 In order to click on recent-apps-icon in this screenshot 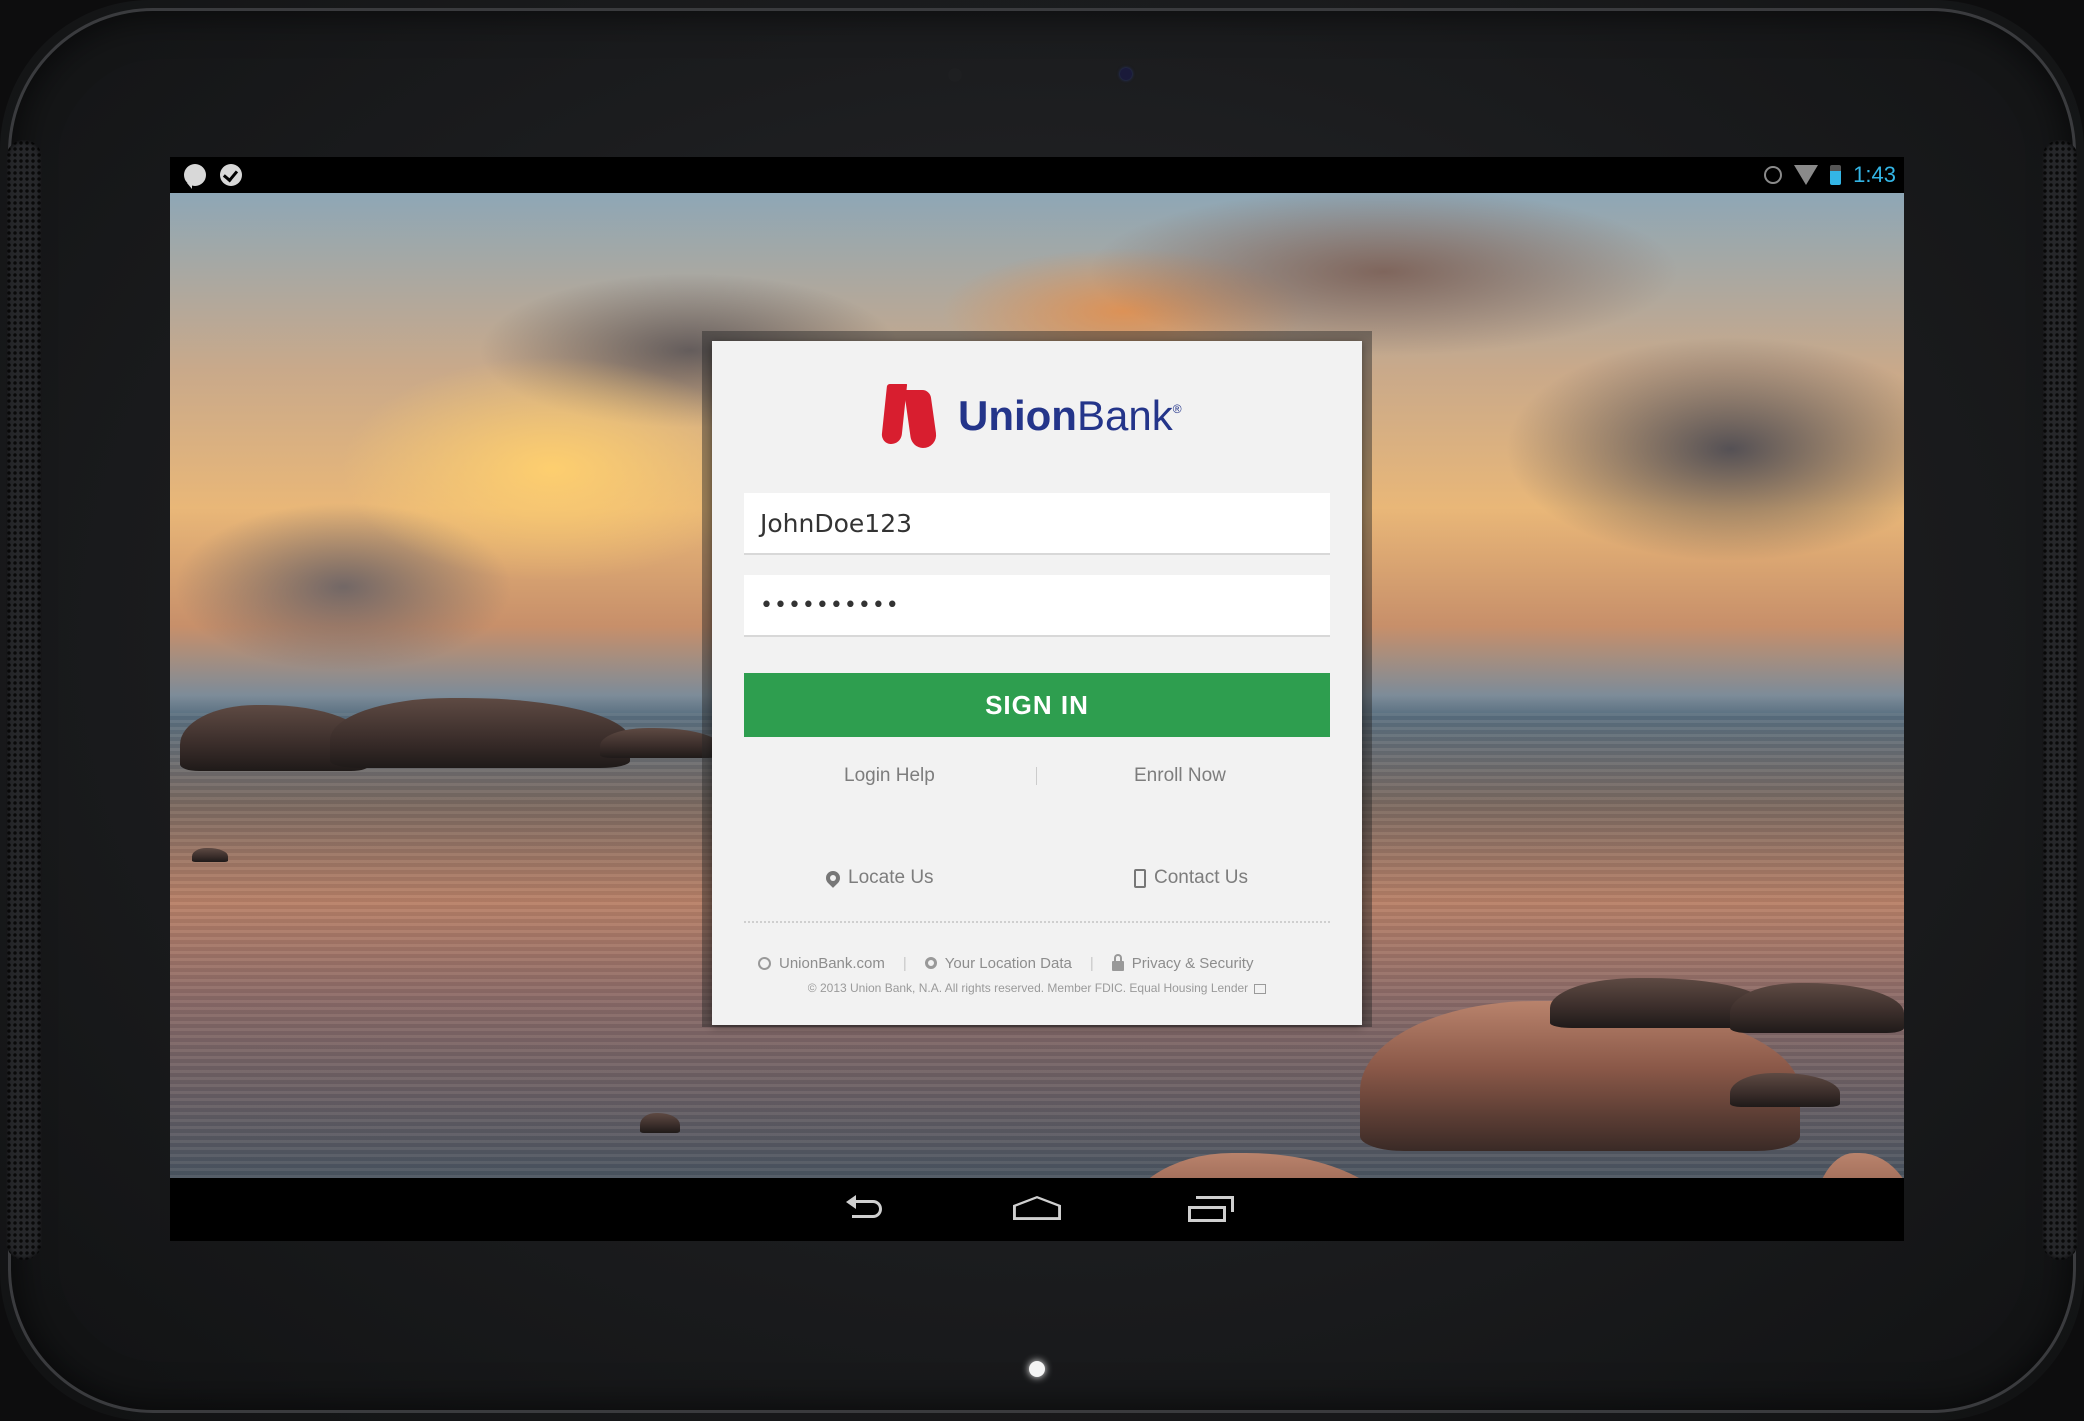, I will do `click(1211, 1209)`.